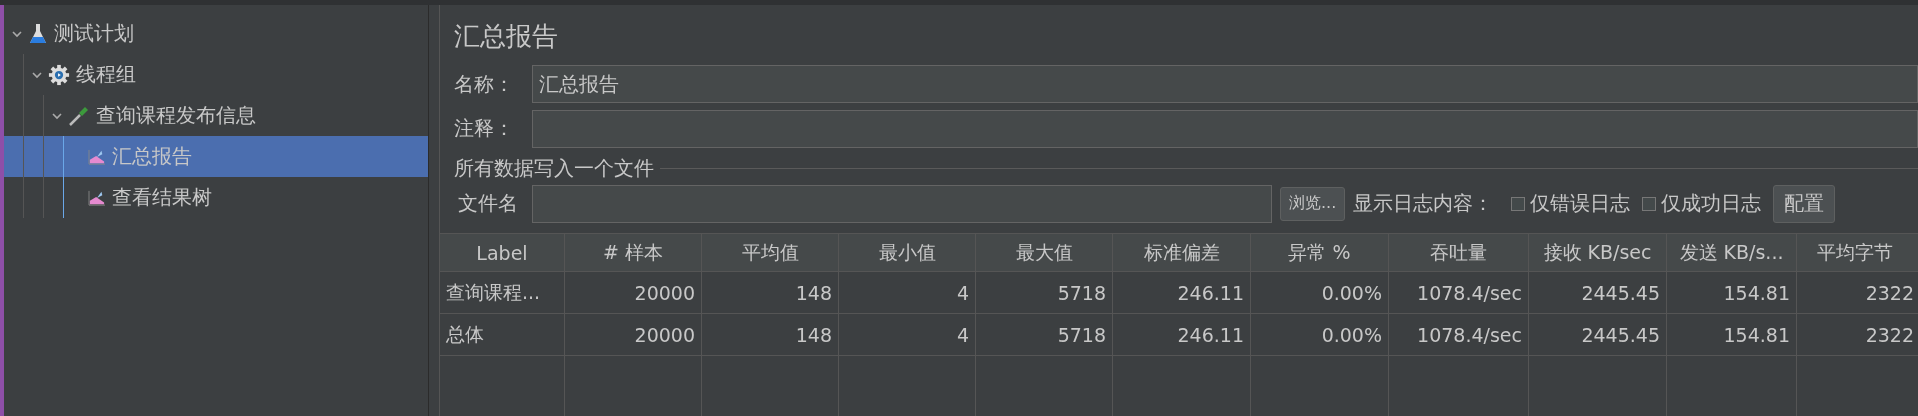 This screenshot has height=416, width=1918. I want to click on field-label: 文件名, so click(488, 204).